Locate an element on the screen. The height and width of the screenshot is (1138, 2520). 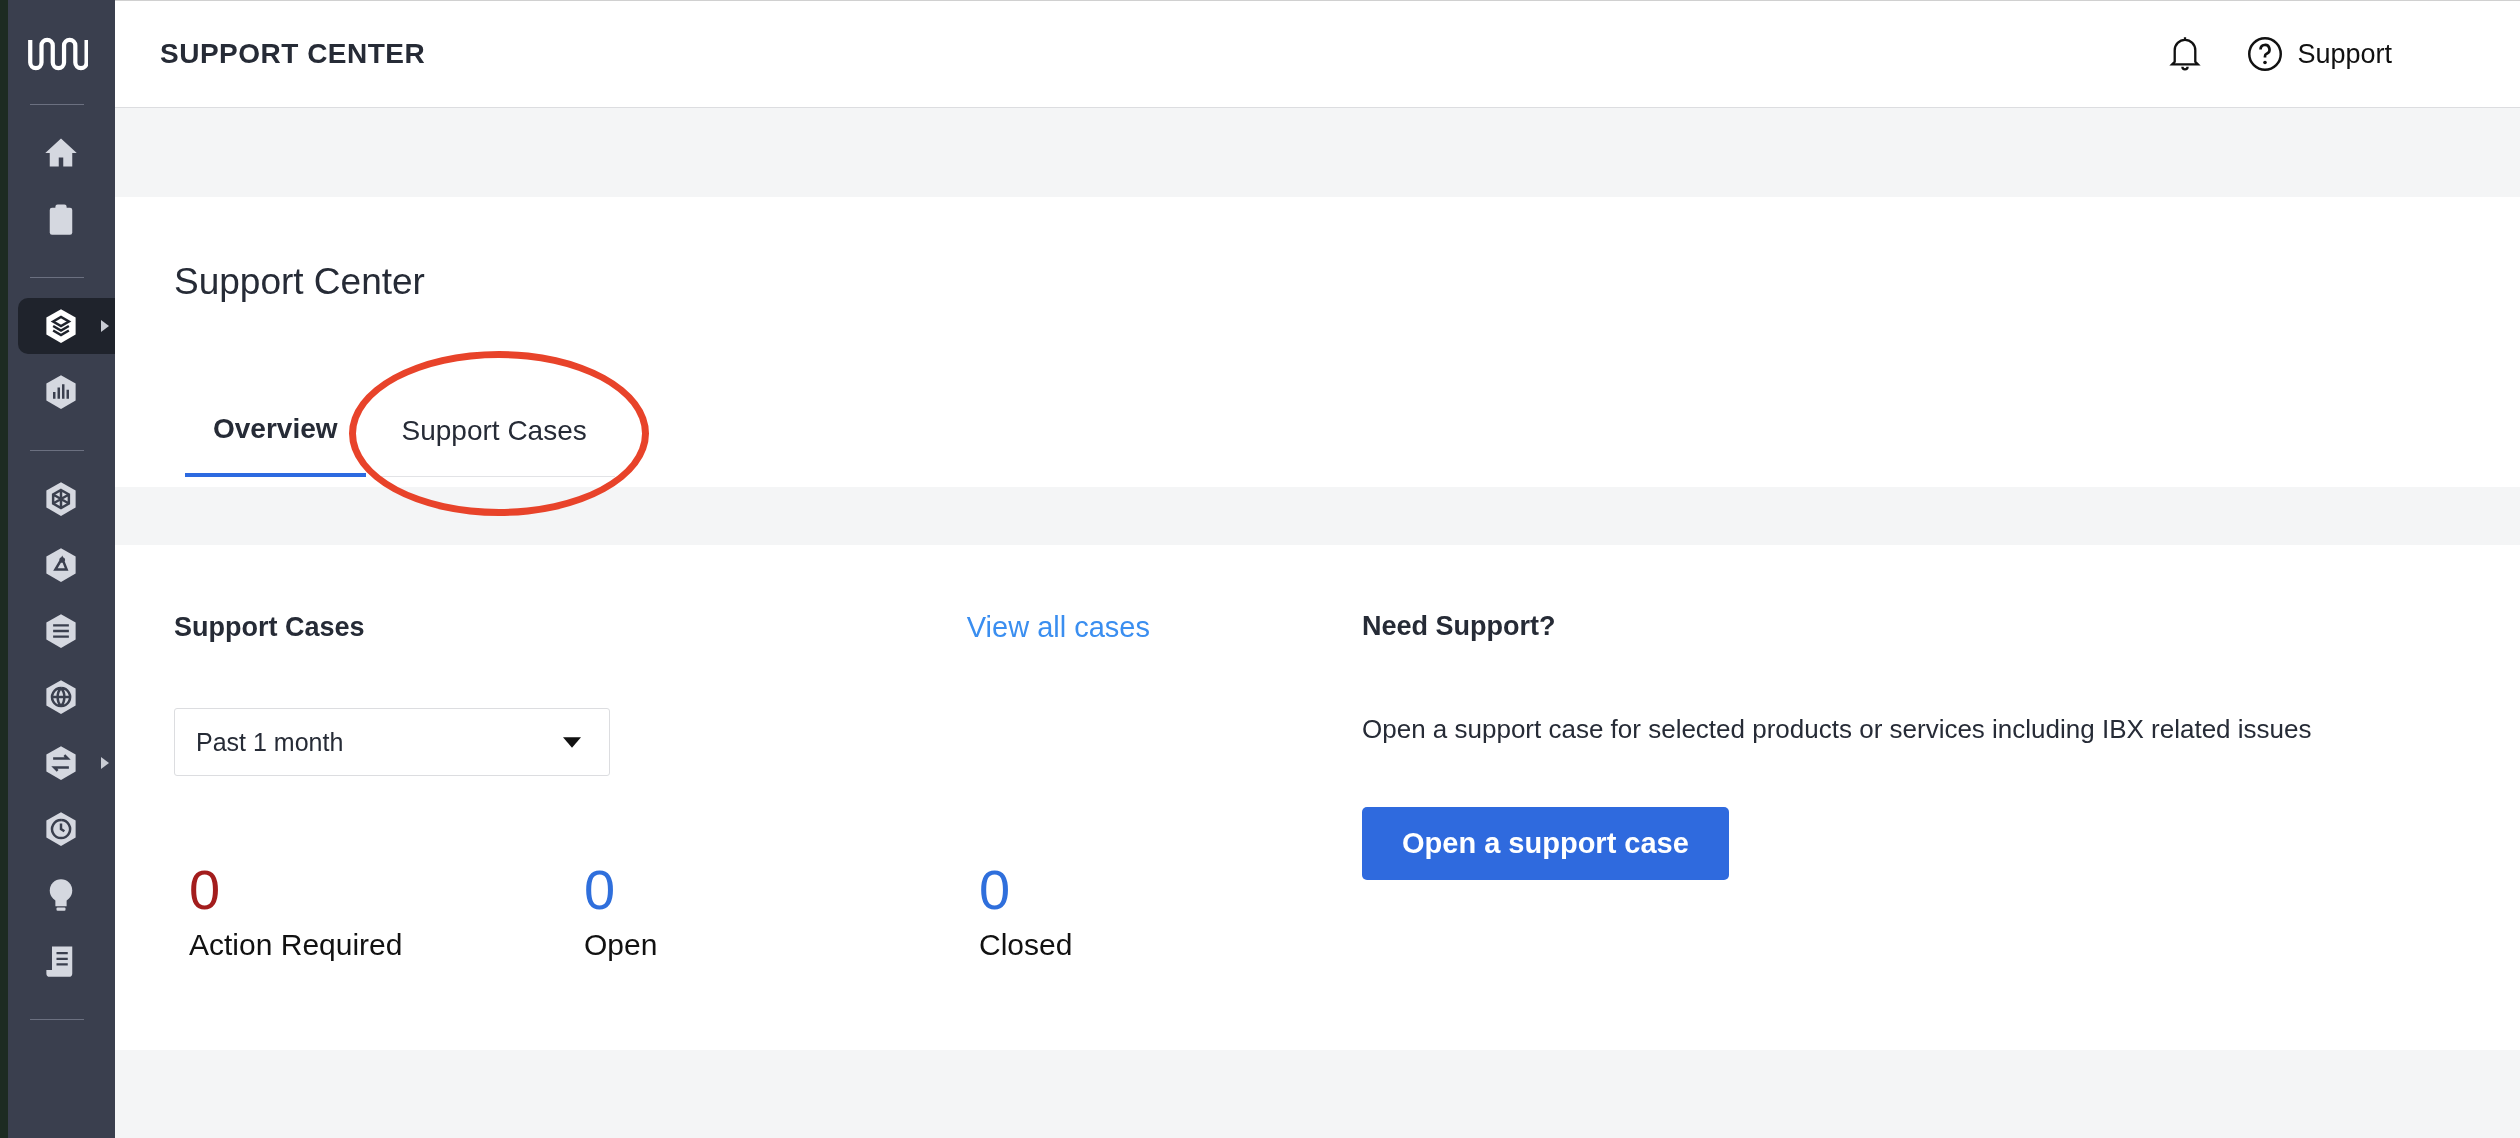
help-icon is located at coordinates (2265, 54).